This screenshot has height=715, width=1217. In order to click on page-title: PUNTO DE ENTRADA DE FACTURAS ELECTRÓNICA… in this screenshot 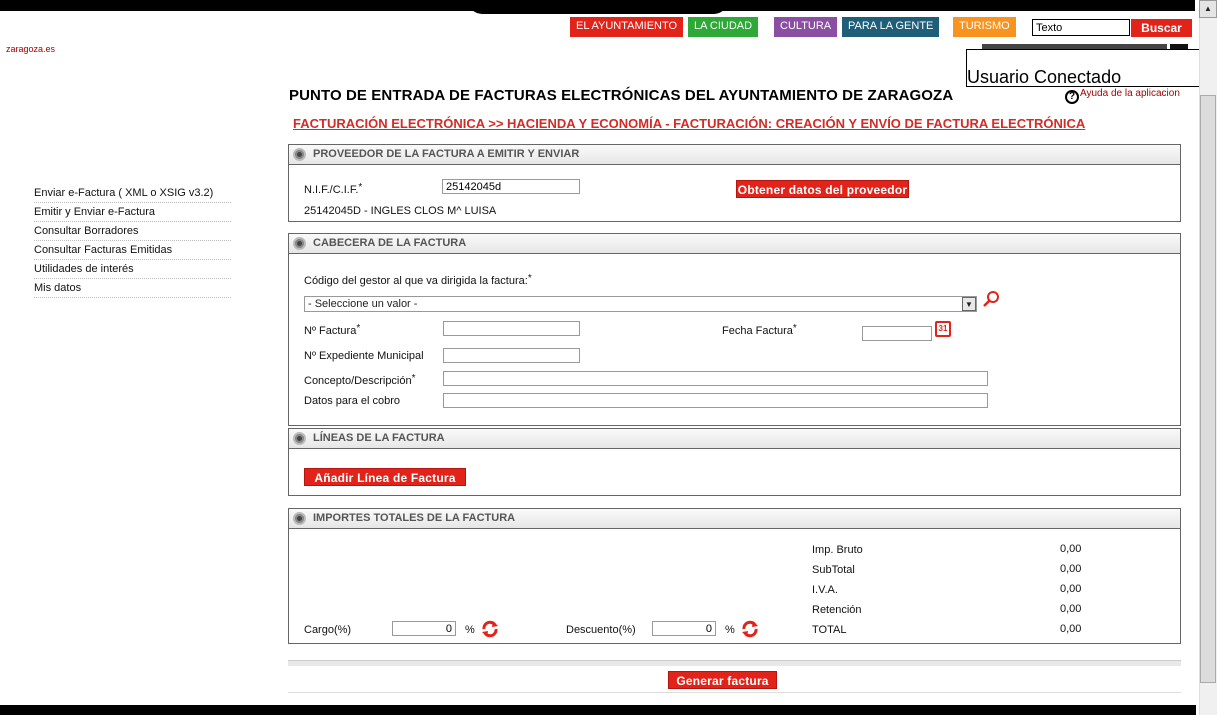, I will do `click(621, 95)`.